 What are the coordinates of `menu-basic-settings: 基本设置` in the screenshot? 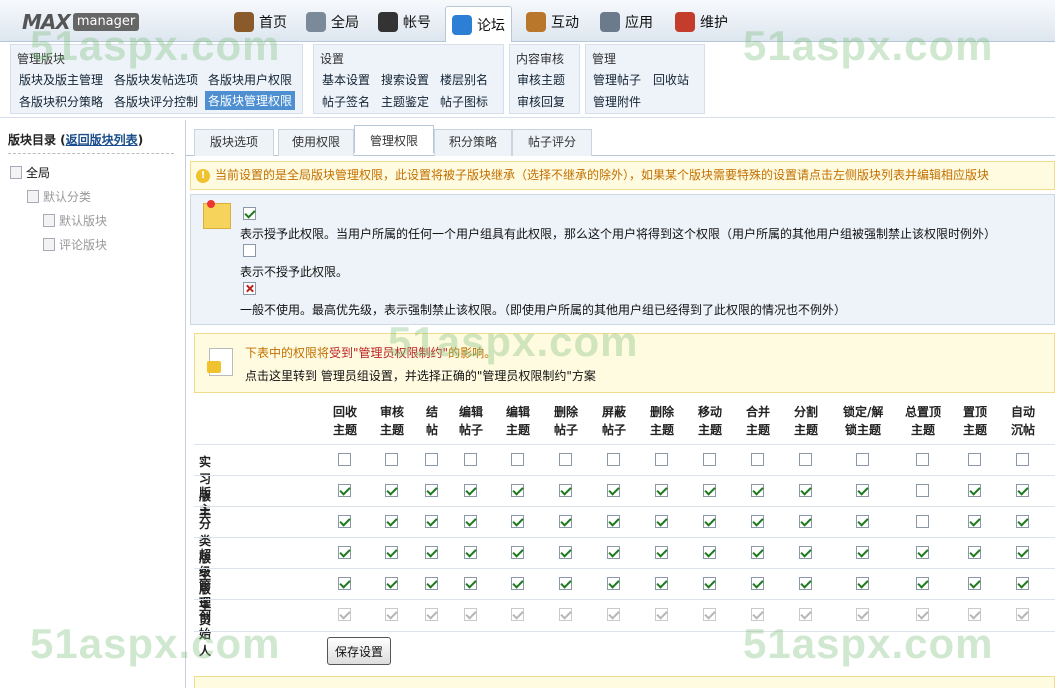 It's located at (346, 79).